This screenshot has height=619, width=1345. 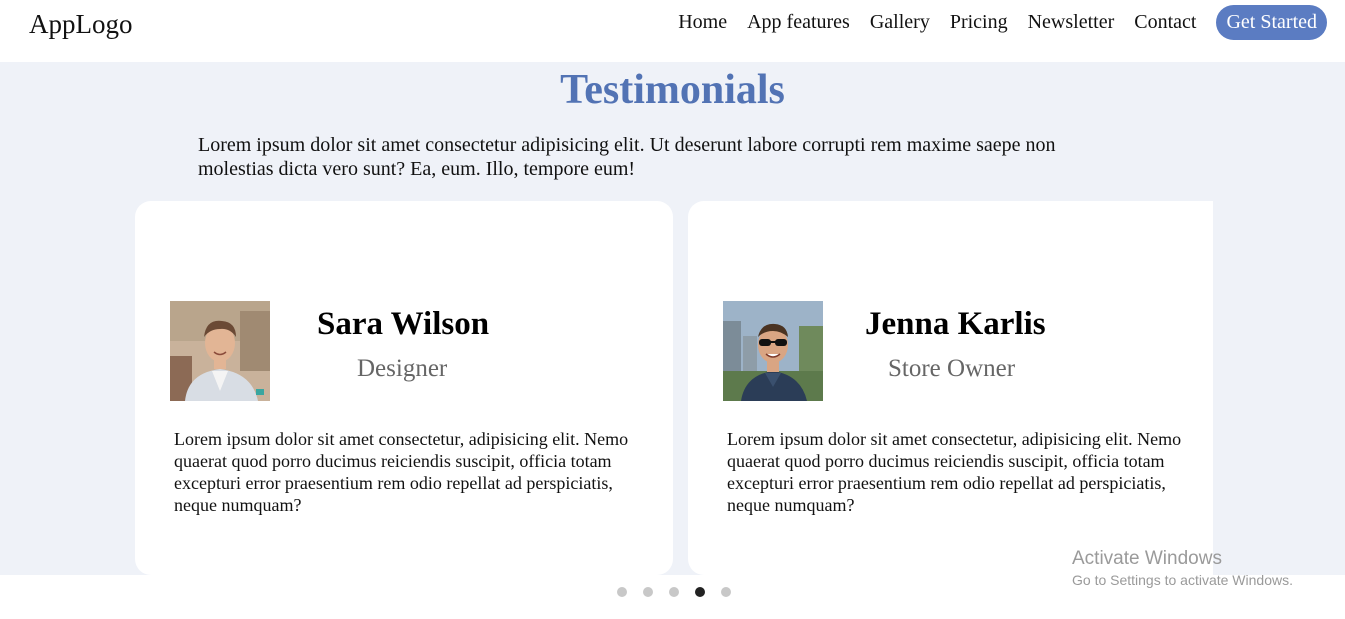 I want to click on testimonial-role: Designer, so click(x=402, y=368).